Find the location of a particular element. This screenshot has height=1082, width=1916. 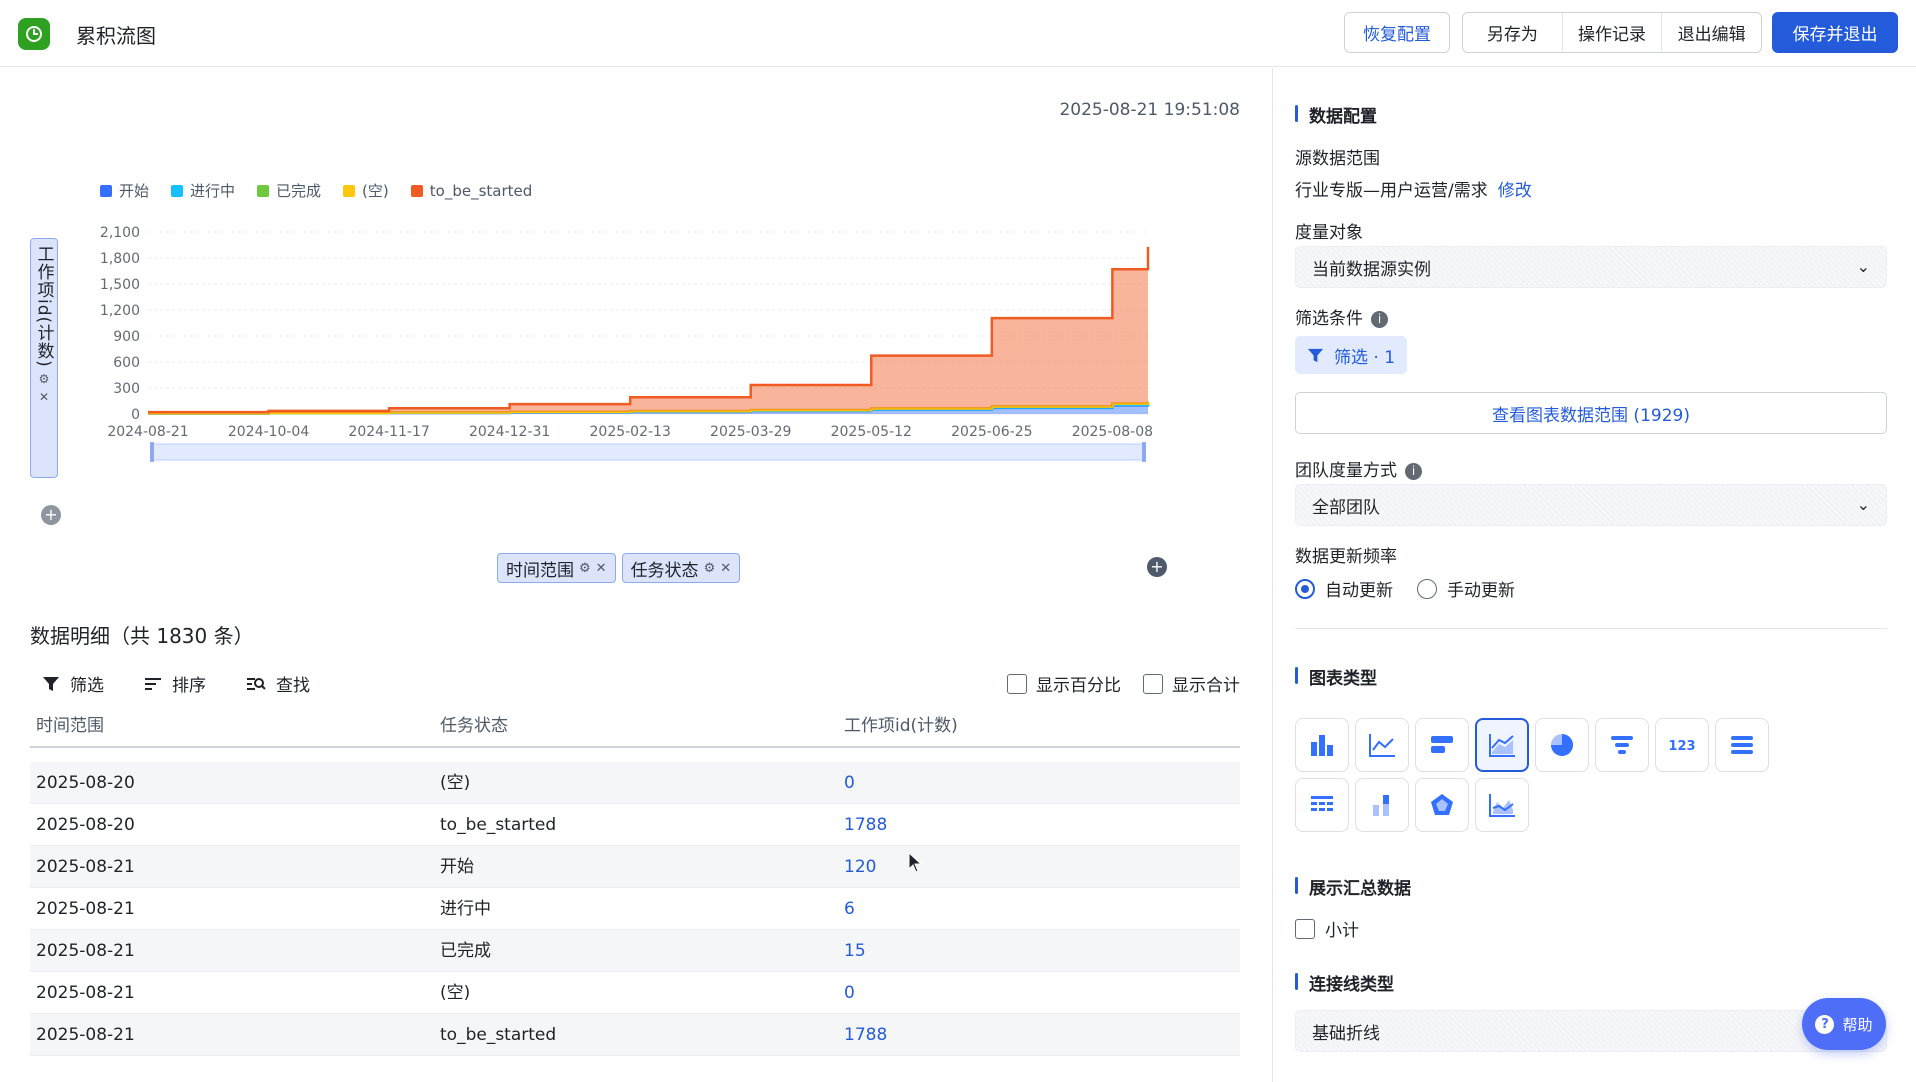

chip-task-status: 任务状态 ⚙ ✕ is located at coordinates (681, 568).